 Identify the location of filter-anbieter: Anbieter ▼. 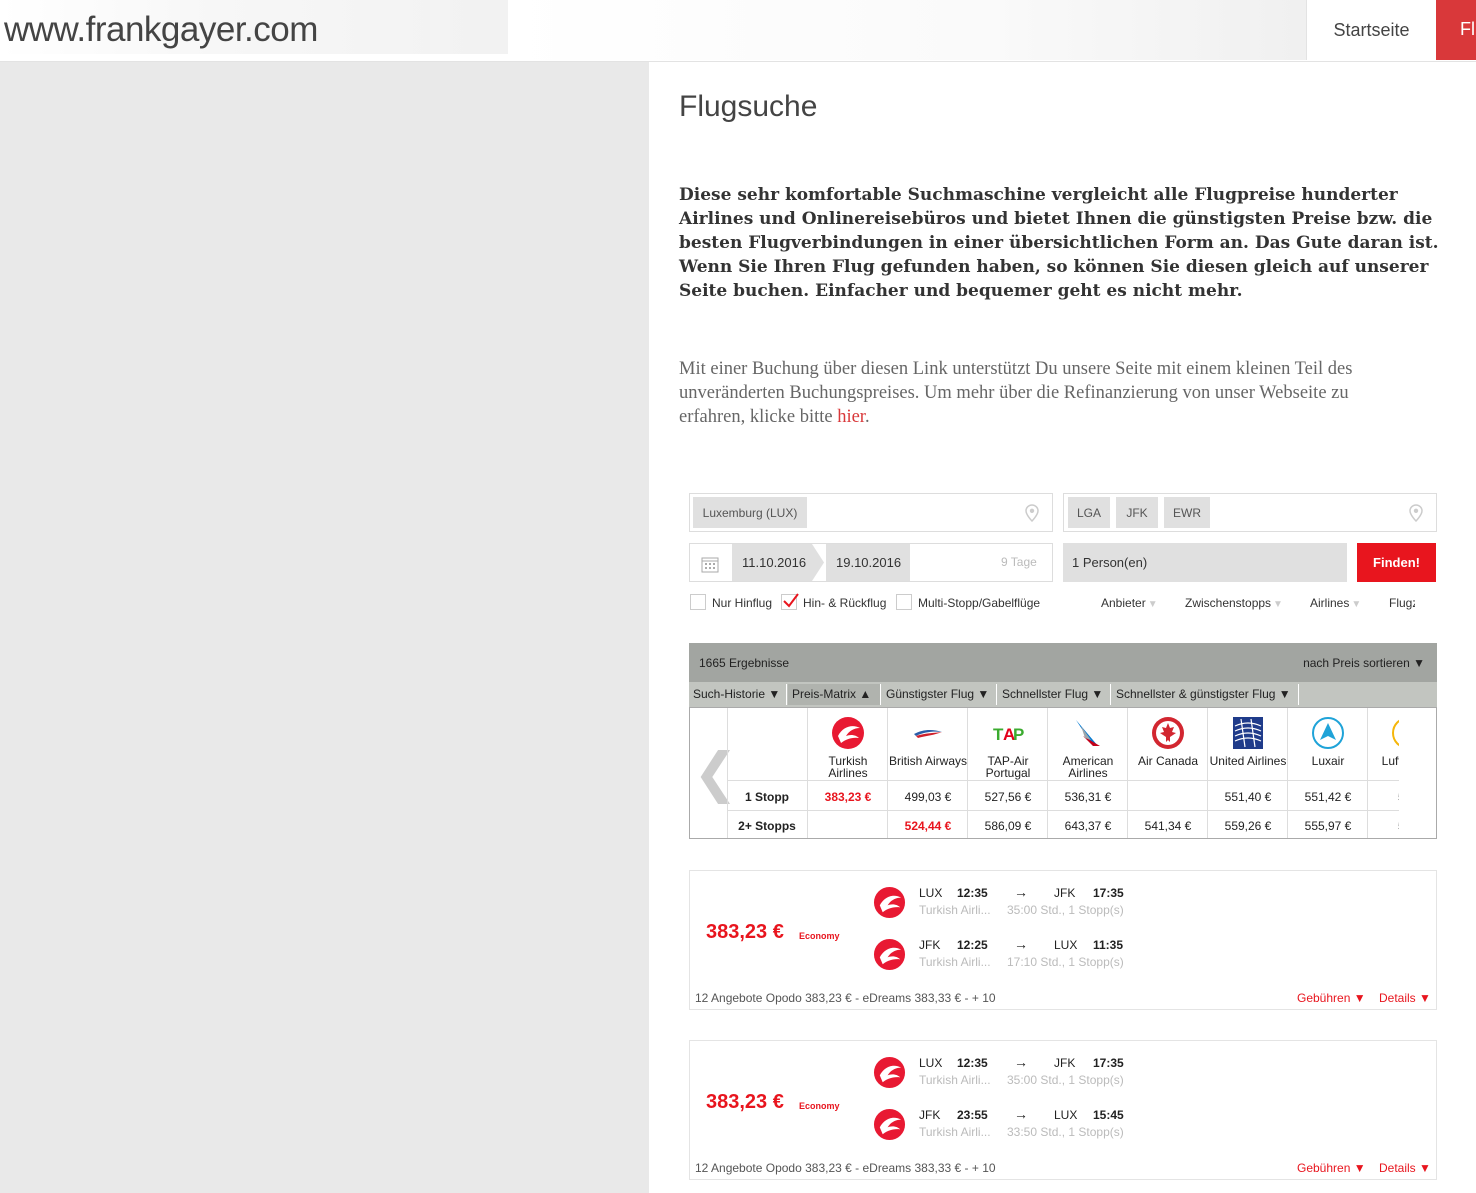
(1129, 603).